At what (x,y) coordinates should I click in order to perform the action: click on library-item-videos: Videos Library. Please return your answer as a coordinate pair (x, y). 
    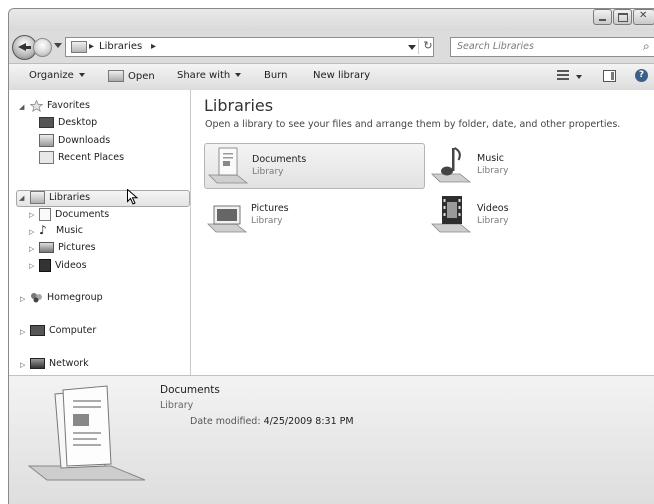
    Looking at the image, I should click on (537, 215).